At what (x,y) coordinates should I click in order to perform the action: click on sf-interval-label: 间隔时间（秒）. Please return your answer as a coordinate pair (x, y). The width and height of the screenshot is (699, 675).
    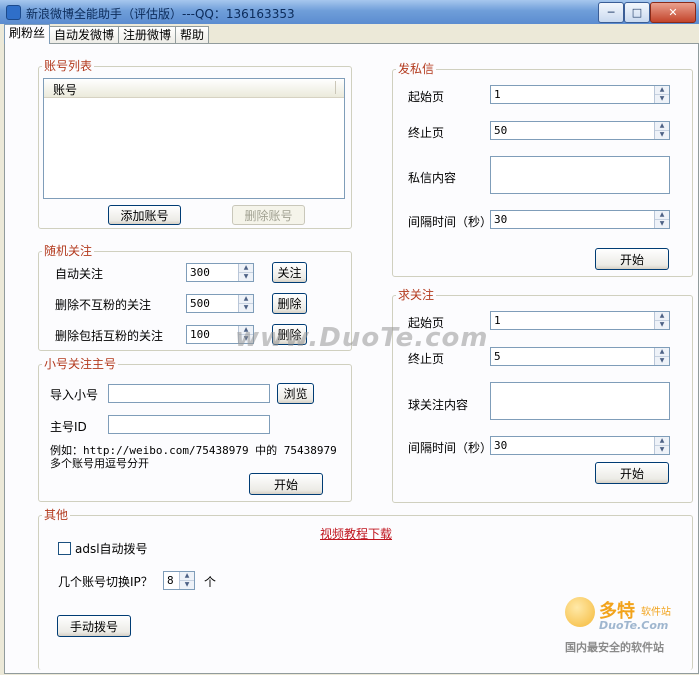
    Looking at the image, I should click on (450, 448).